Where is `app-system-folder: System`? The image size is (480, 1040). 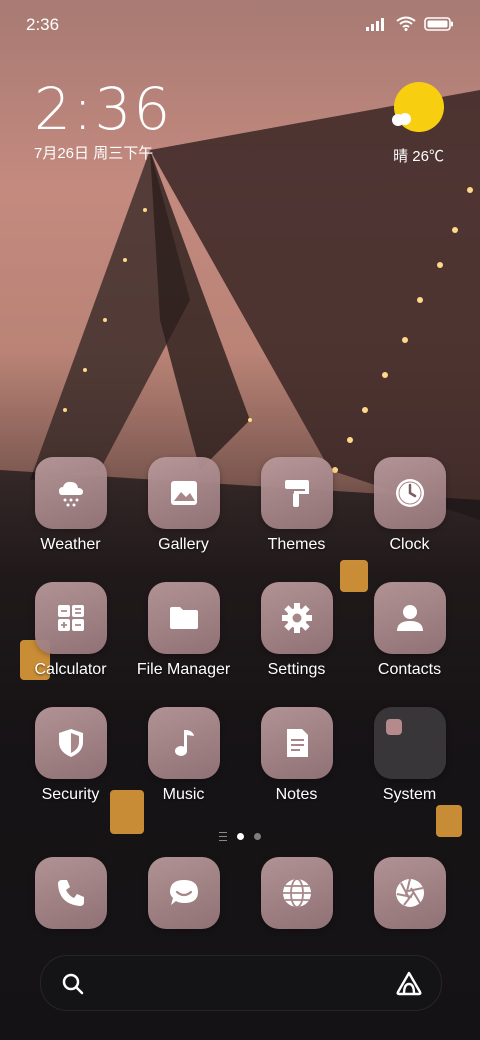
app-system-folder: System is located at coordinates (409, 755).